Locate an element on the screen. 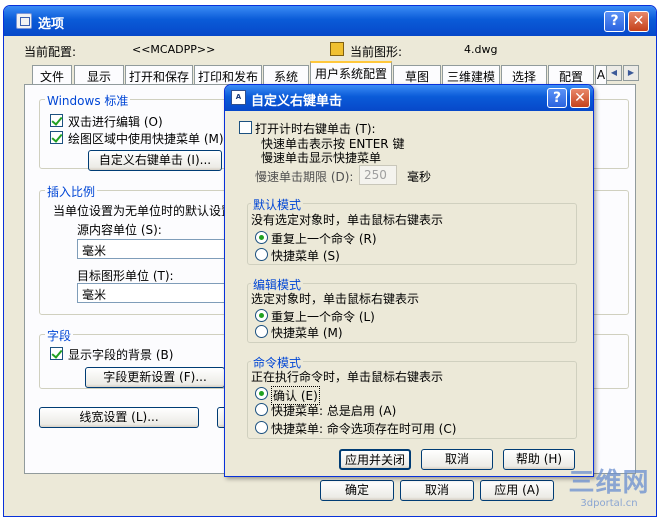 Image resolution: width=660 pixels, height=521 pixels. edit-shortcut-label: 快捷菜单 (M) is located at coordinates (307, 333).